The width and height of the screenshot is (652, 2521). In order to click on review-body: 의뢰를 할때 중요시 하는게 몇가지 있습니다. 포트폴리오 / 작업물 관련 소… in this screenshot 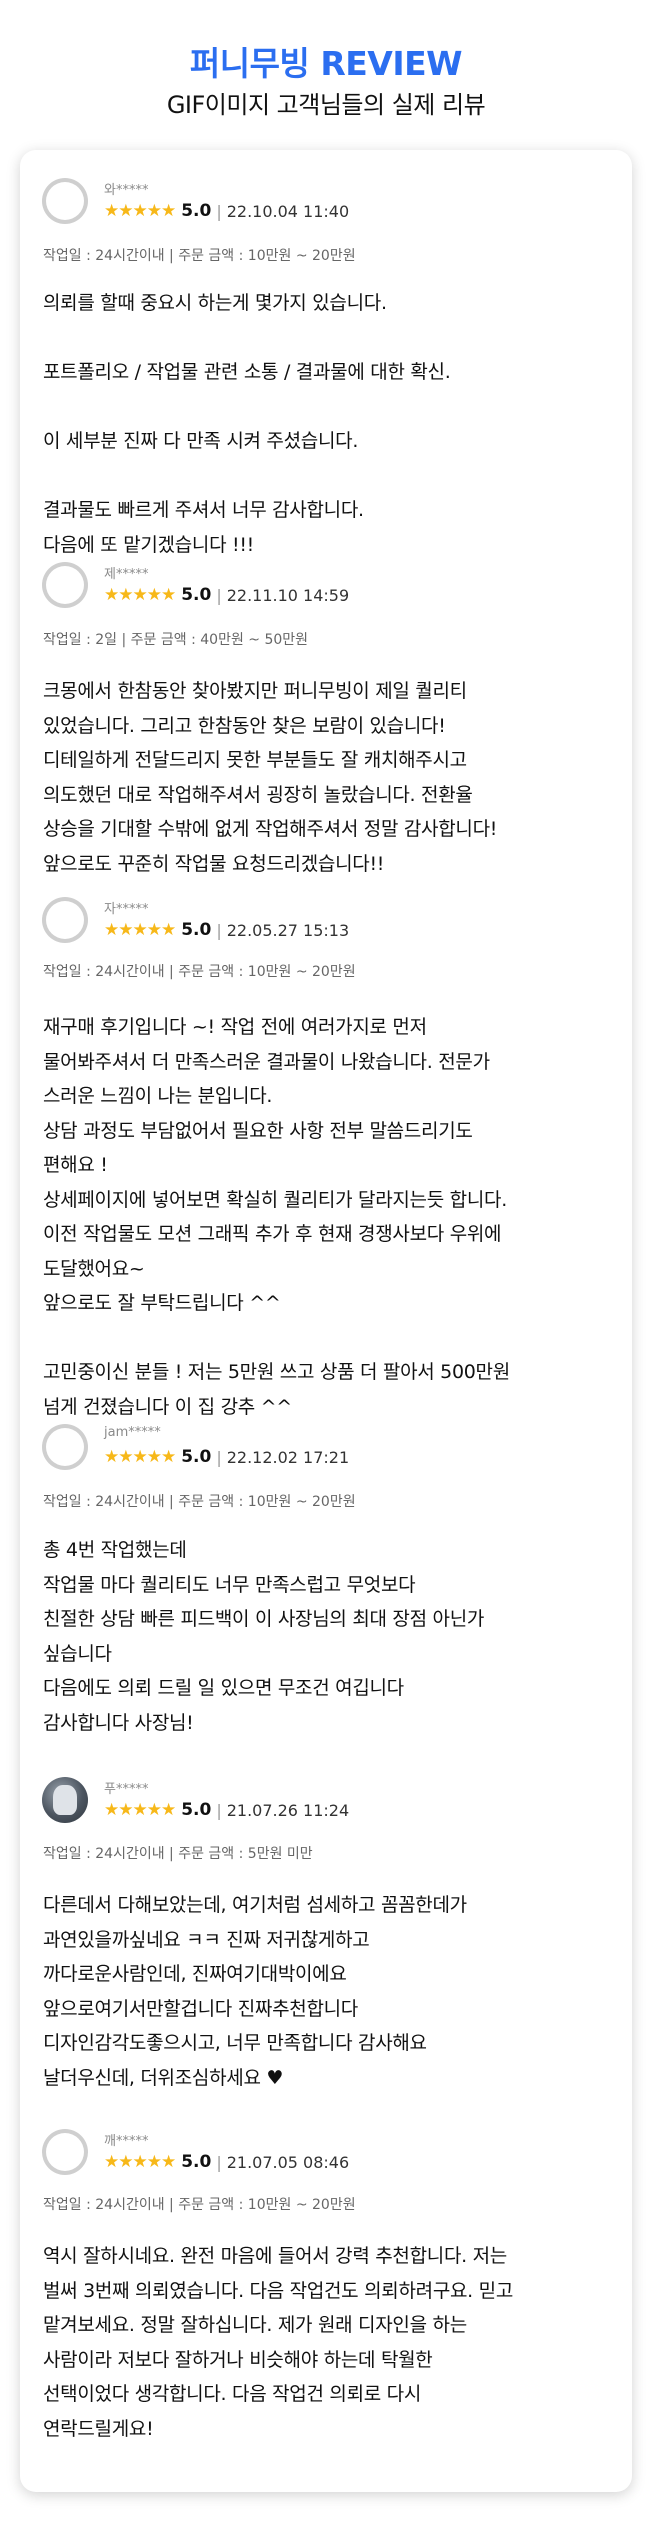, I will do `click(328, 424)`.